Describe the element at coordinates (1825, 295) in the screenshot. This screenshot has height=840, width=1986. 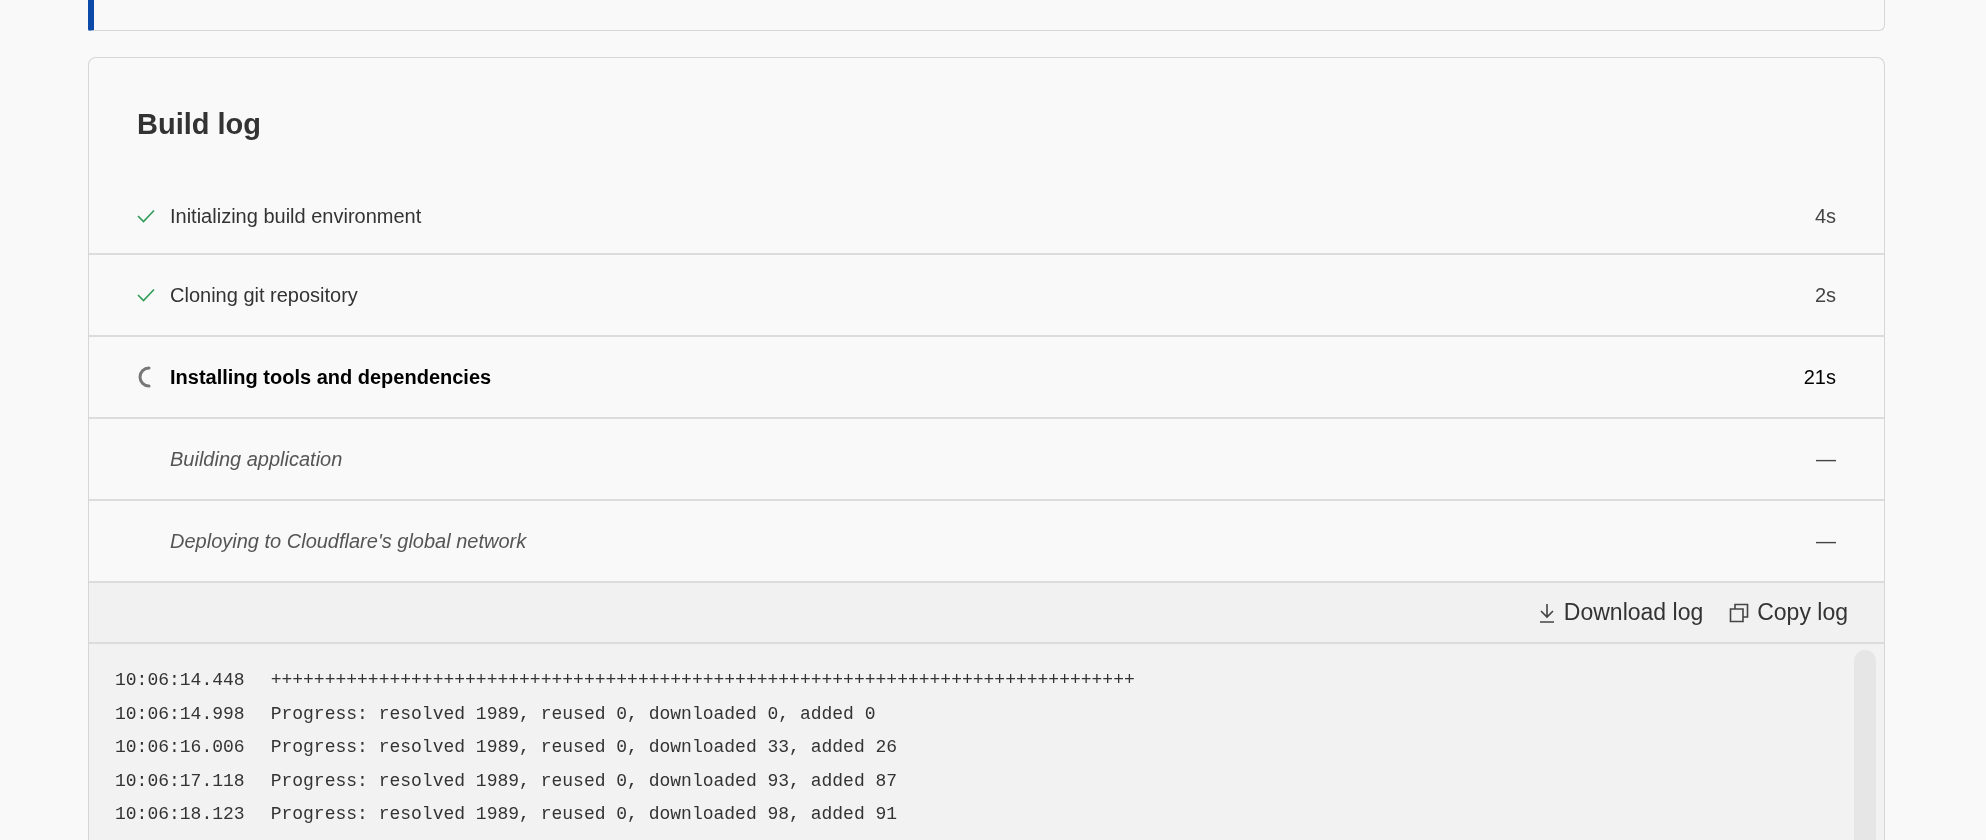
I see `step-duration: 2s` at that location.